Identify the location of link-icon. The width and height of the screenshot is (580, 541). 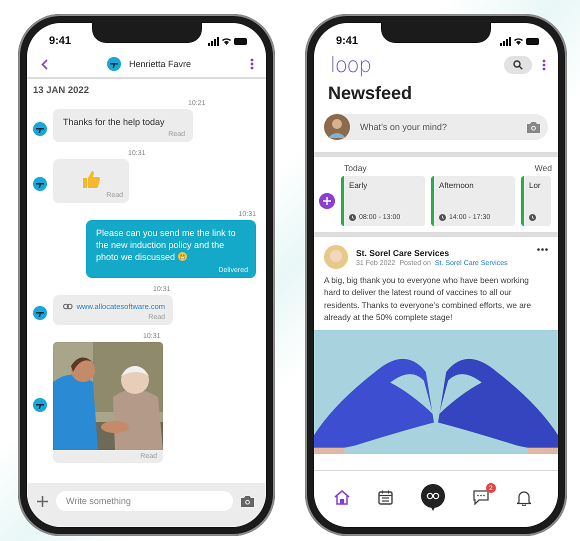
(68, 306).